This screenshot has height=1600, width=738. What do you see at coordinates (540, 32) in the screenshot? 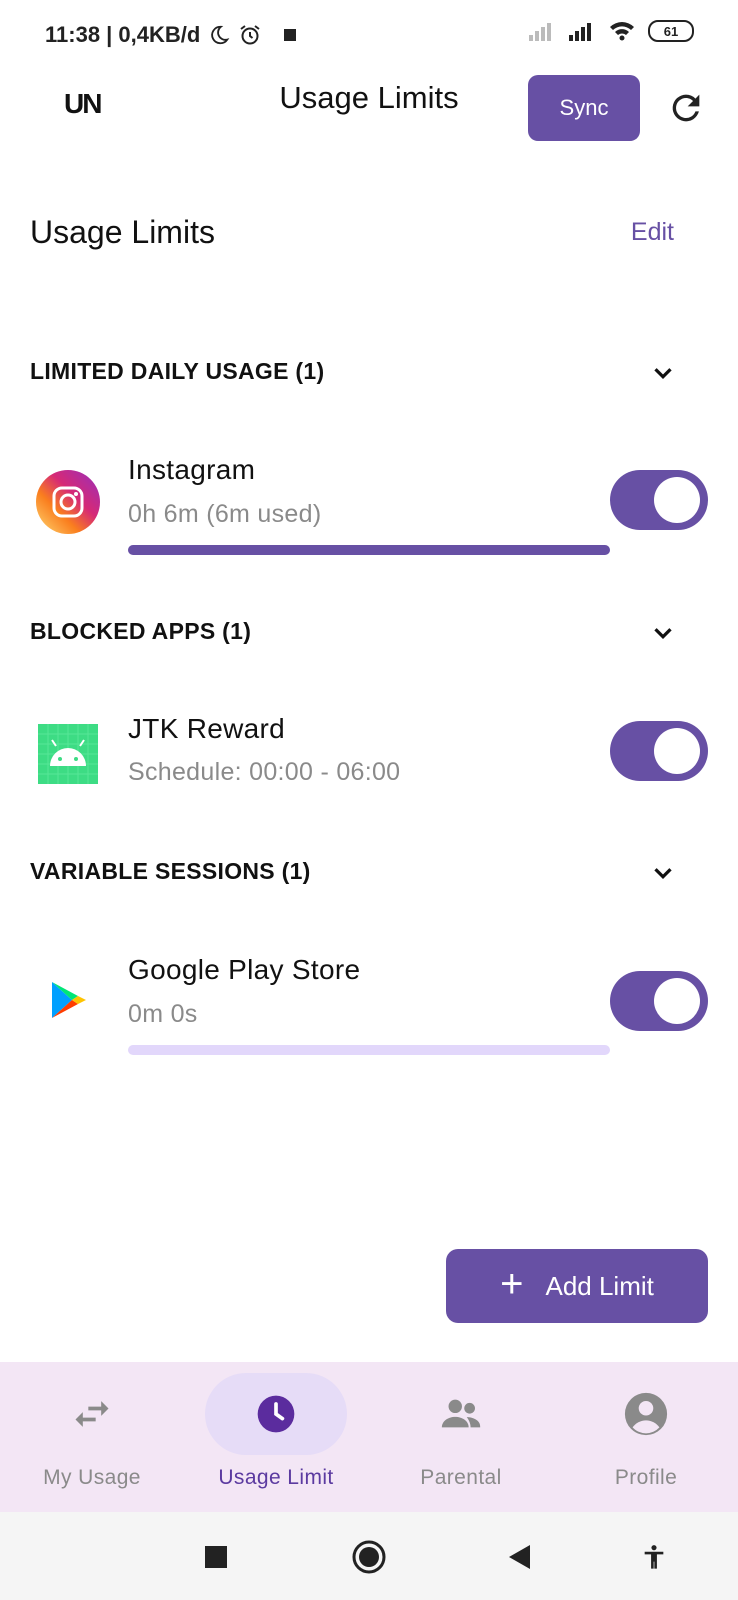
I see `signal-weak-icon` at bounding box center [540, 32].